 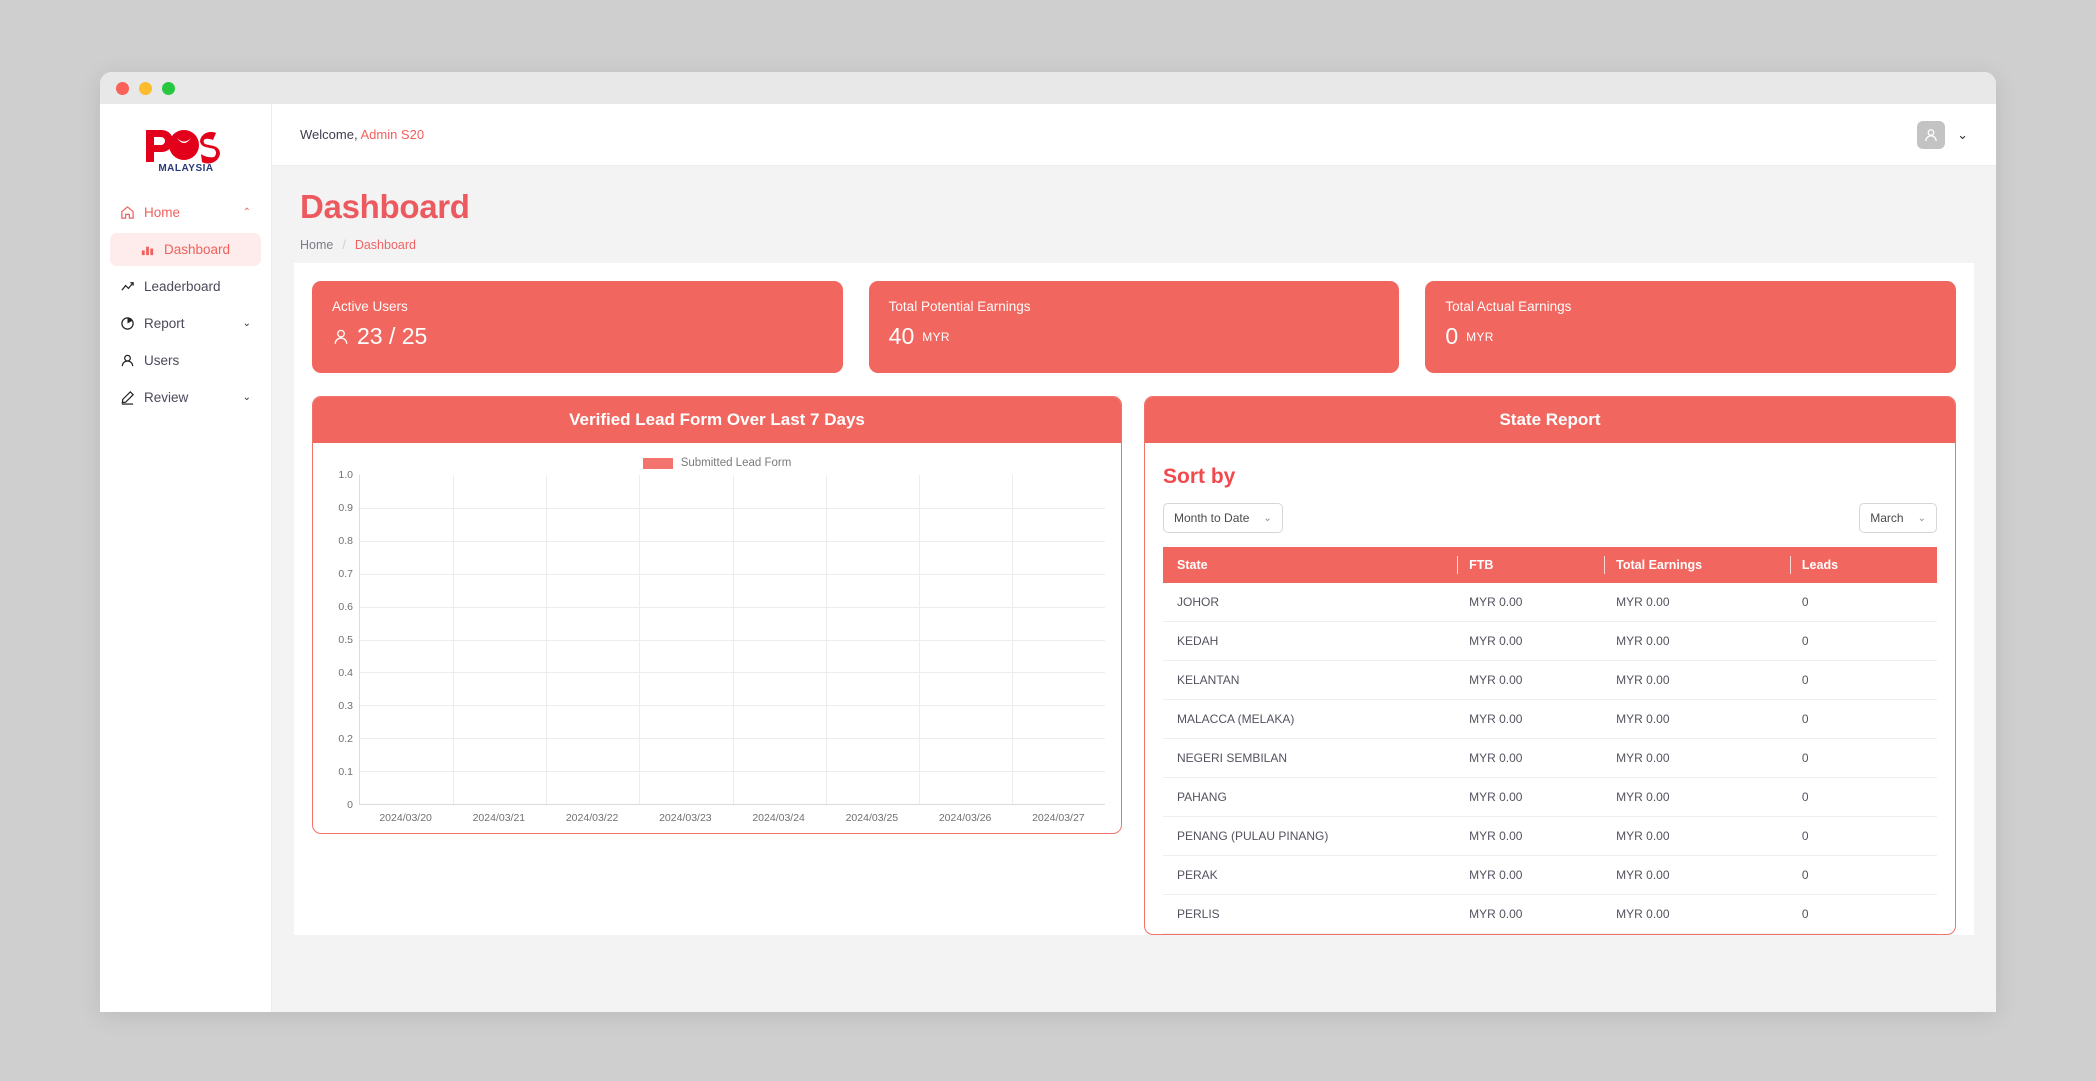 I want to click on sidebar-item-report: Report ⌄, so click(x=185, y=323).